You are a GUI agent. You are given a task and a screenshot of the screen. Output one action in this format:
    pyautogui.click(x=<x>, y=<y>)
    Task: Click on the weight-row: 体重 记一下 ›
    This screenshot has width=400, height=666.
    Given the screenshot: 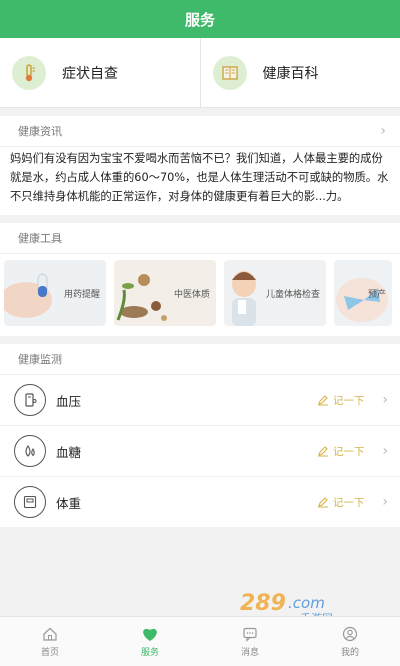 What is the action you would take?
    pyautogui.click(x=200, y=501)
    